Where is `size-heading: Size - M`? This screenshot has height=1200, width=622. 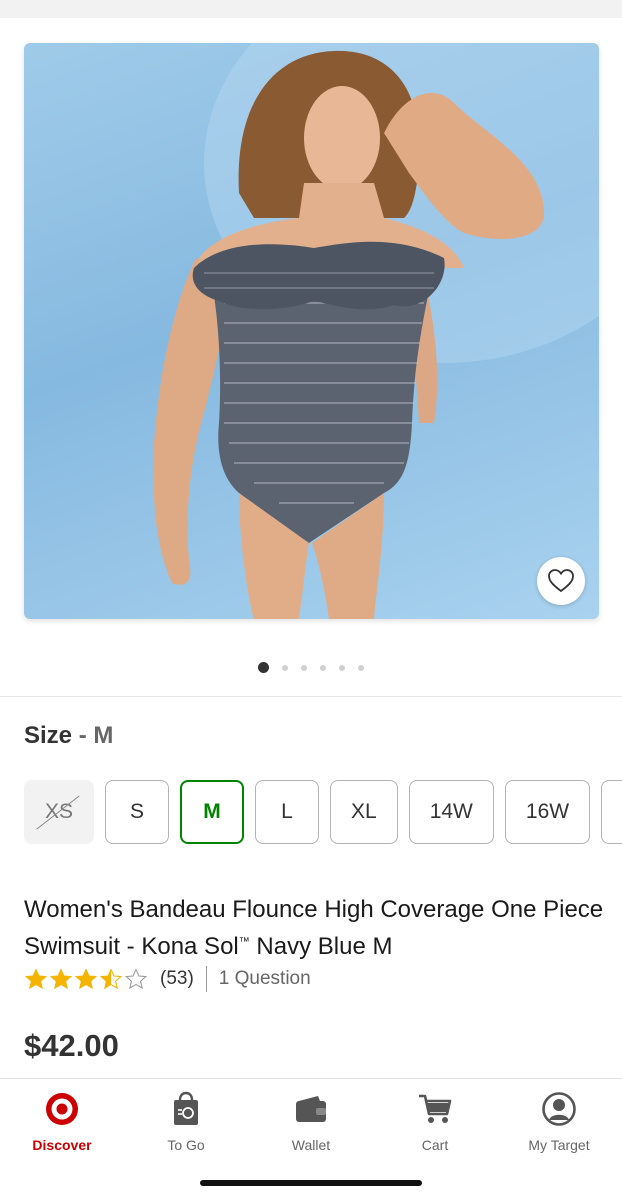
size-heading: Size - M is located at coordinates (68, 736).